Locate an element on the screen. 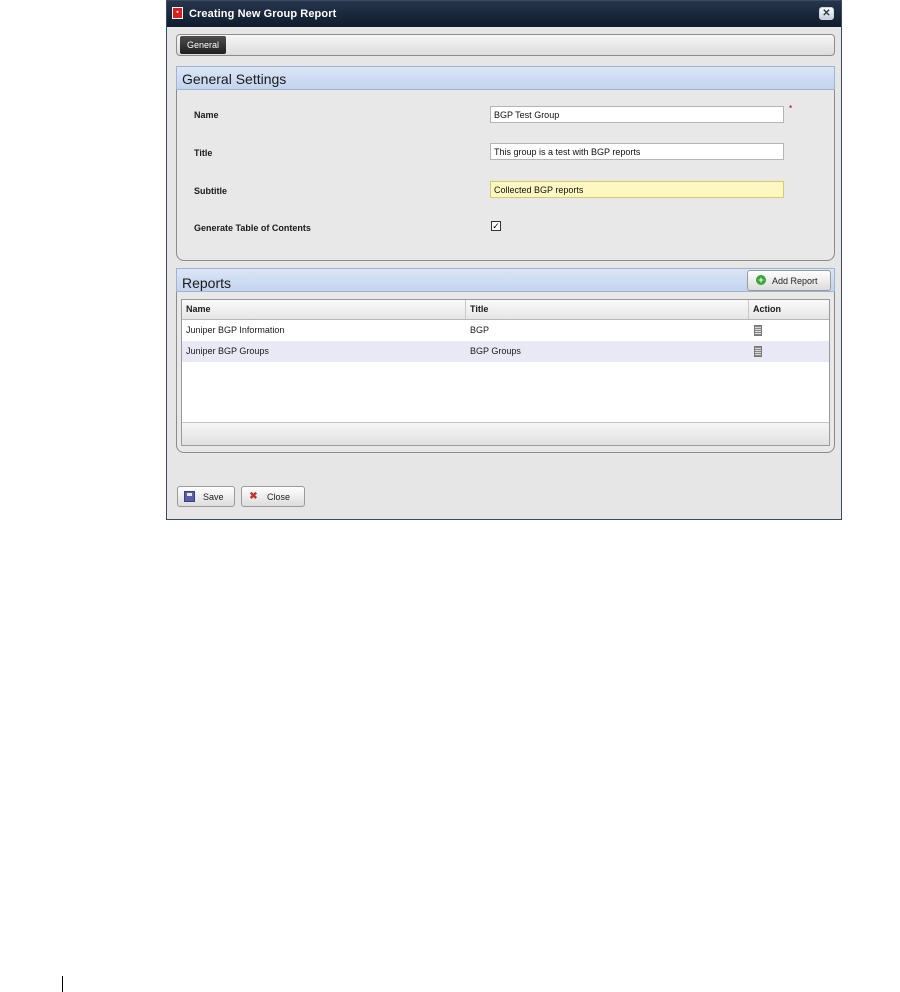 The height and width of the screenshot is (992, 900). column-header-name: Name is located at coordinates (324, 309).